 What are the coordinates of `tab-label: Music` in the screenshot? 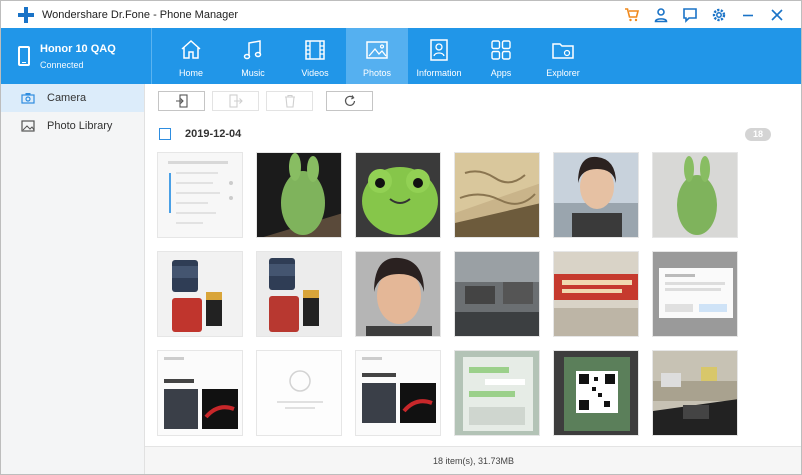 It's located at (253, 73).